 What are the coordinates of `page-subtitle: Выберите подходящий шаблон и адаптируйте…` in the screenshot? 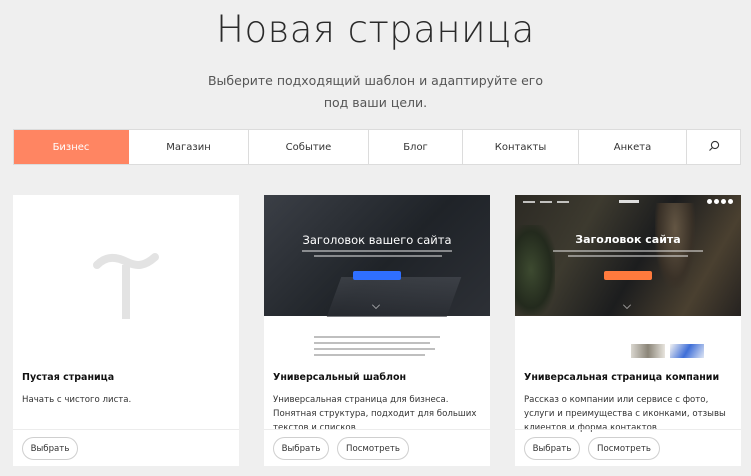 It's located at (375, 91).